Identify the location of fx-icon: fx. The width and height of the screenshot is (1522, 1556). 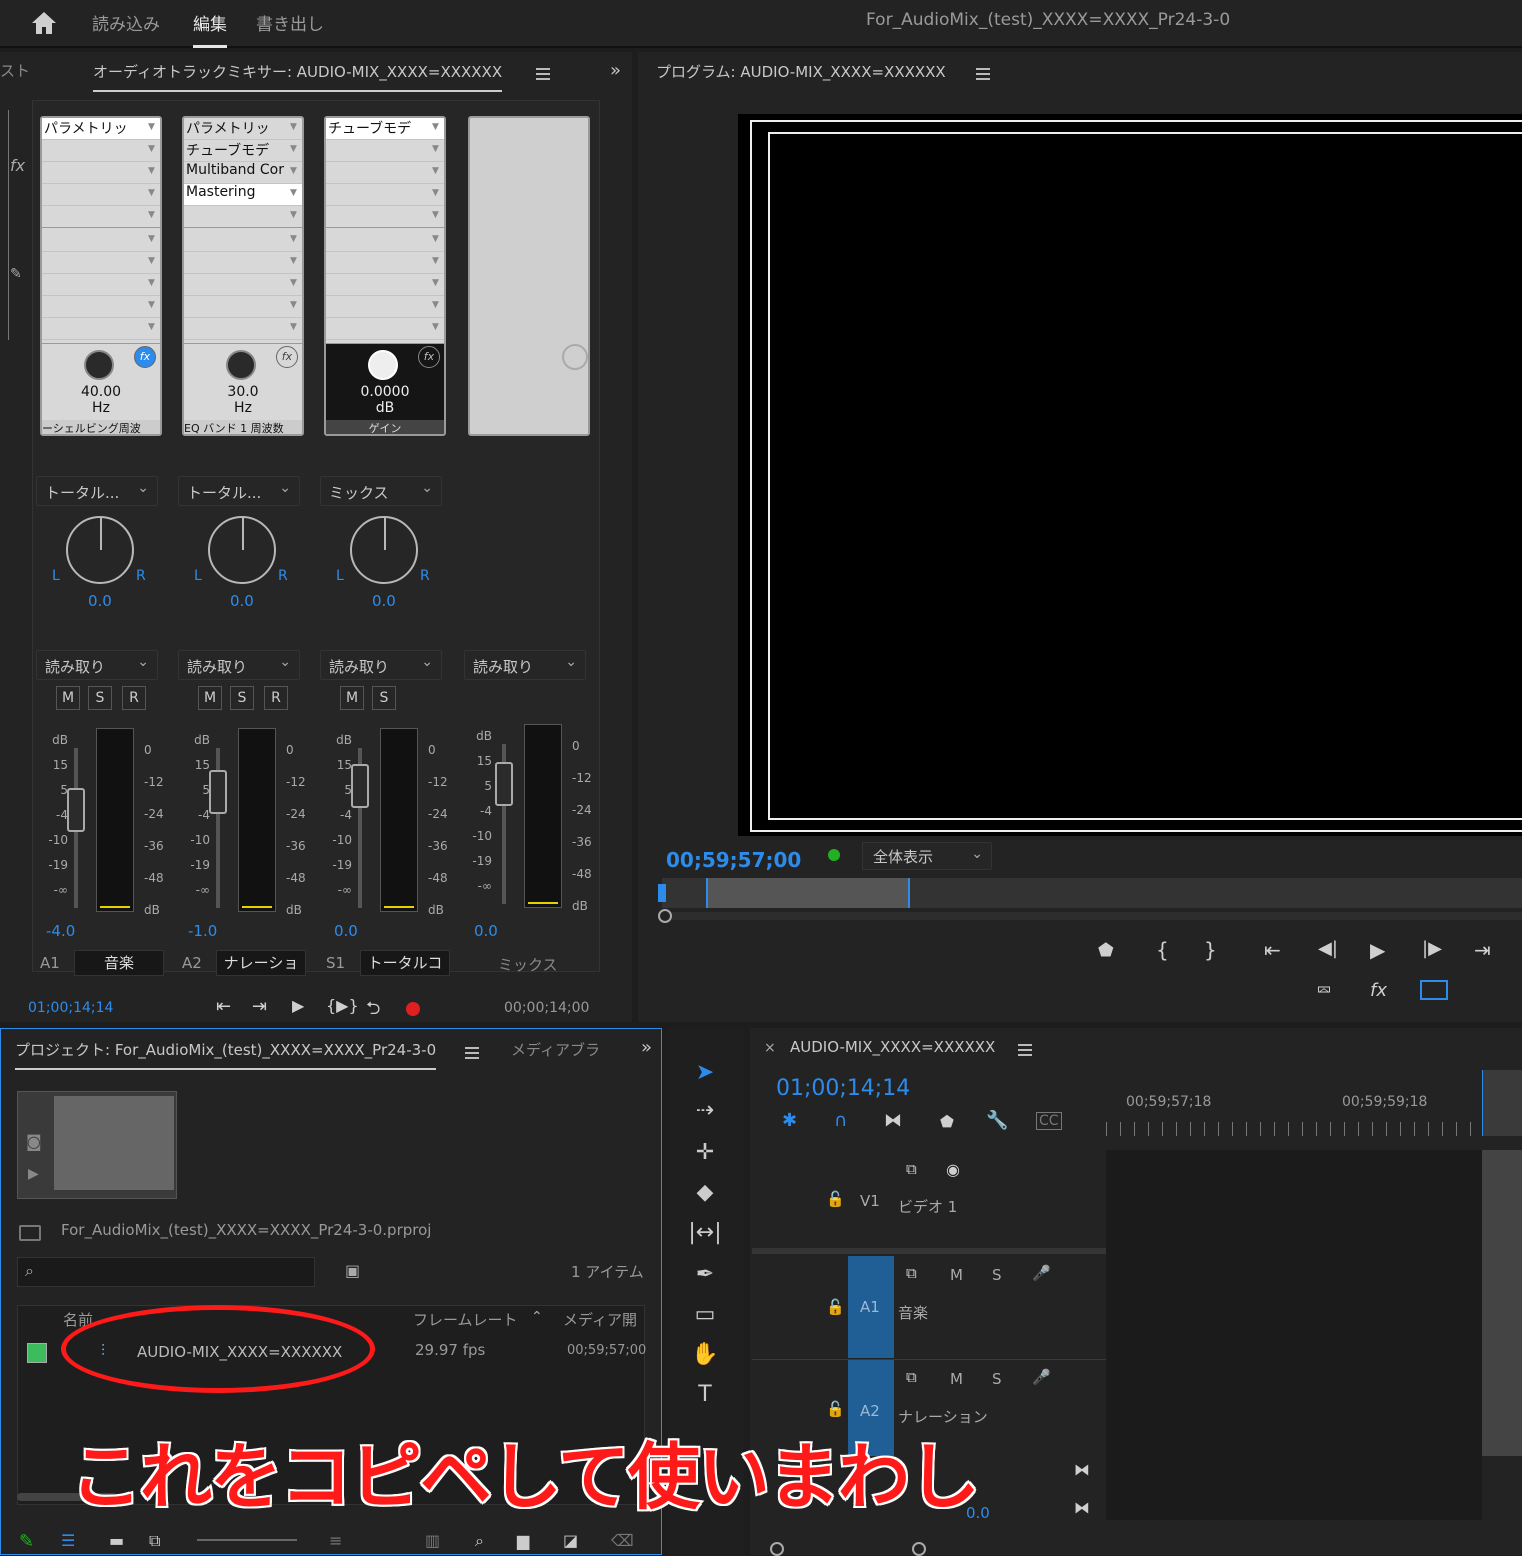
(17, 165).